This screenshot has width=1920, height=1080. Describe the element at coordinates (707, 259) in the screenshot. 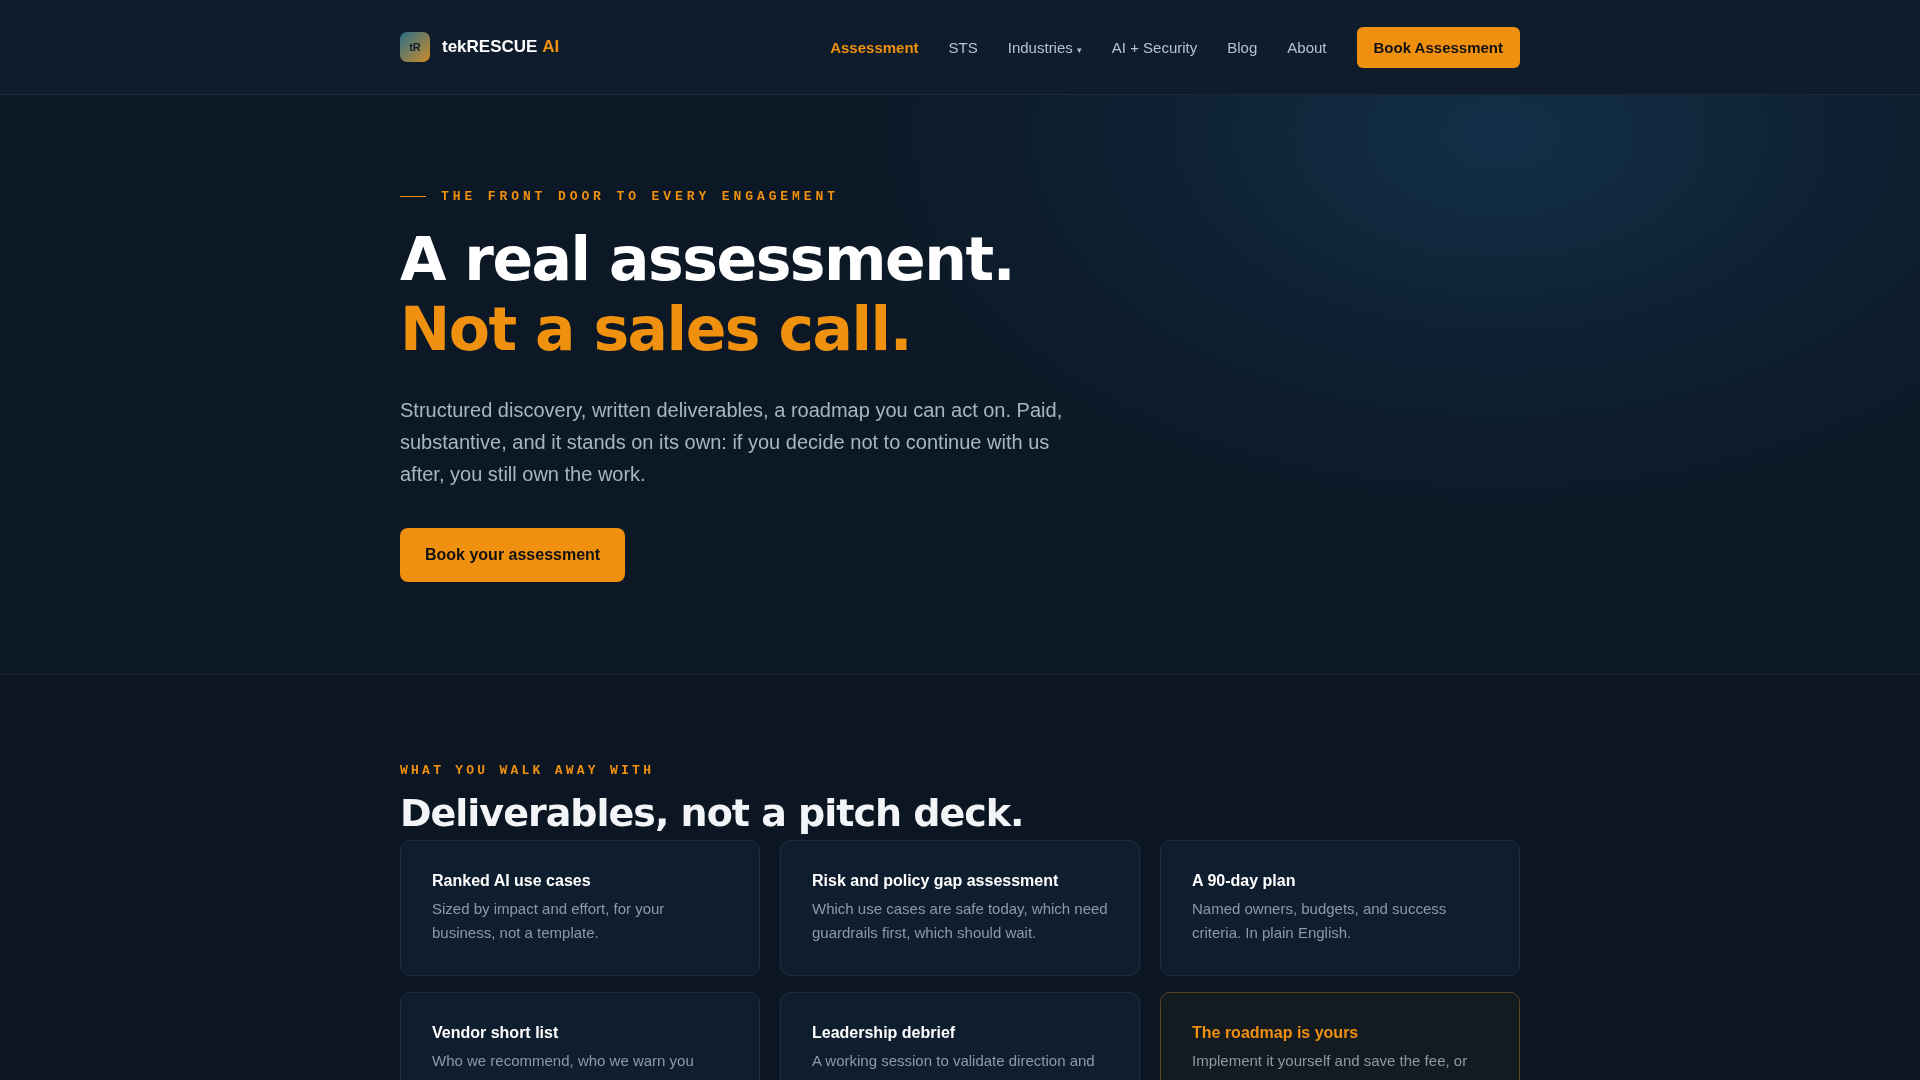

I see `hero-heading: A real assessment.` at that location.